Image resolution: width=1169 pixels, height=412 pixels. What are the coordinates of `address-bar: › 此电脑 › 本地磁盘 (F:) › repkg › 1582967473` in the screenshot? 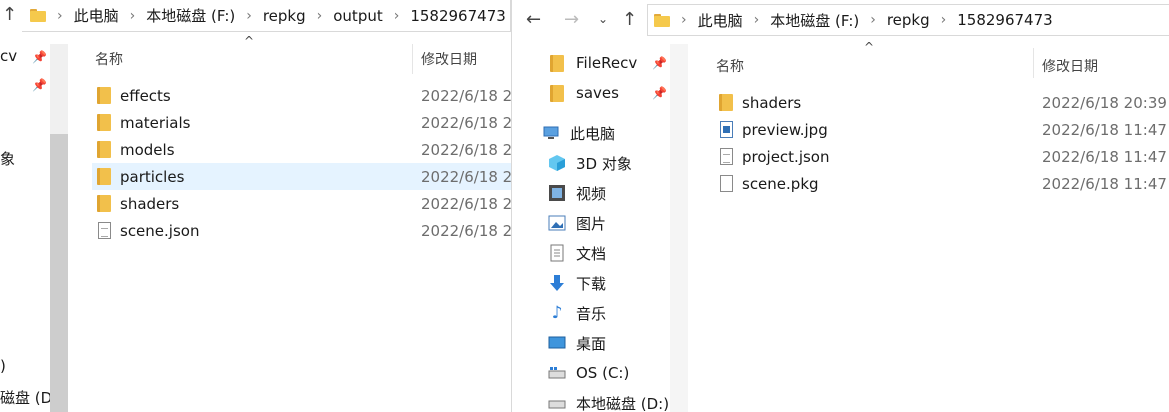 It's located at (908, 20).